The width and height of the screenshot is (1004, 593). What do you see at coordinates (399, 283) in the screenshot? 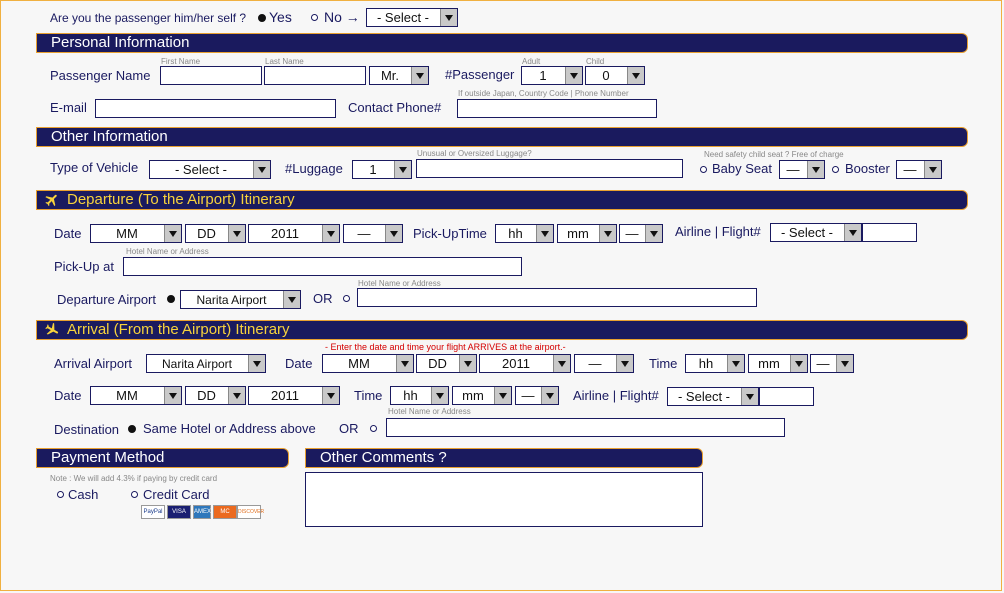
I see `departure-hotel-hint: Hotel Name or Address` at bounding box center [399, 283].